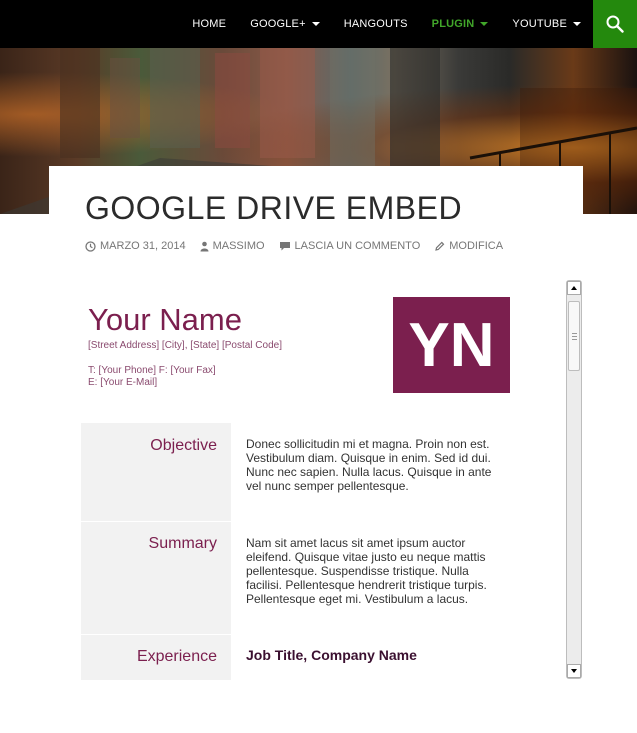 This screenshot has height=733, width=637. What do you see at coordinates (204, 246) in the screenshot?
I see `user-icon` at bounding box center [204, 246].